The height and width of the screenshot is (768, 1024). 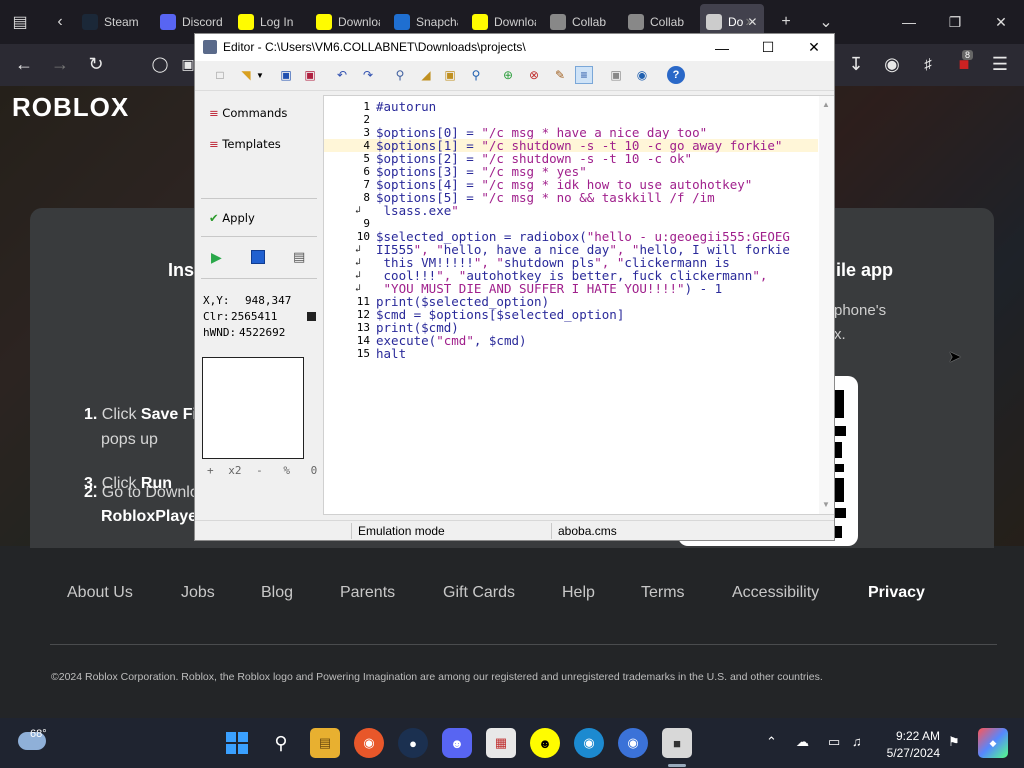 I want to click on zoom-level: x2, so click(x=234, y=470).